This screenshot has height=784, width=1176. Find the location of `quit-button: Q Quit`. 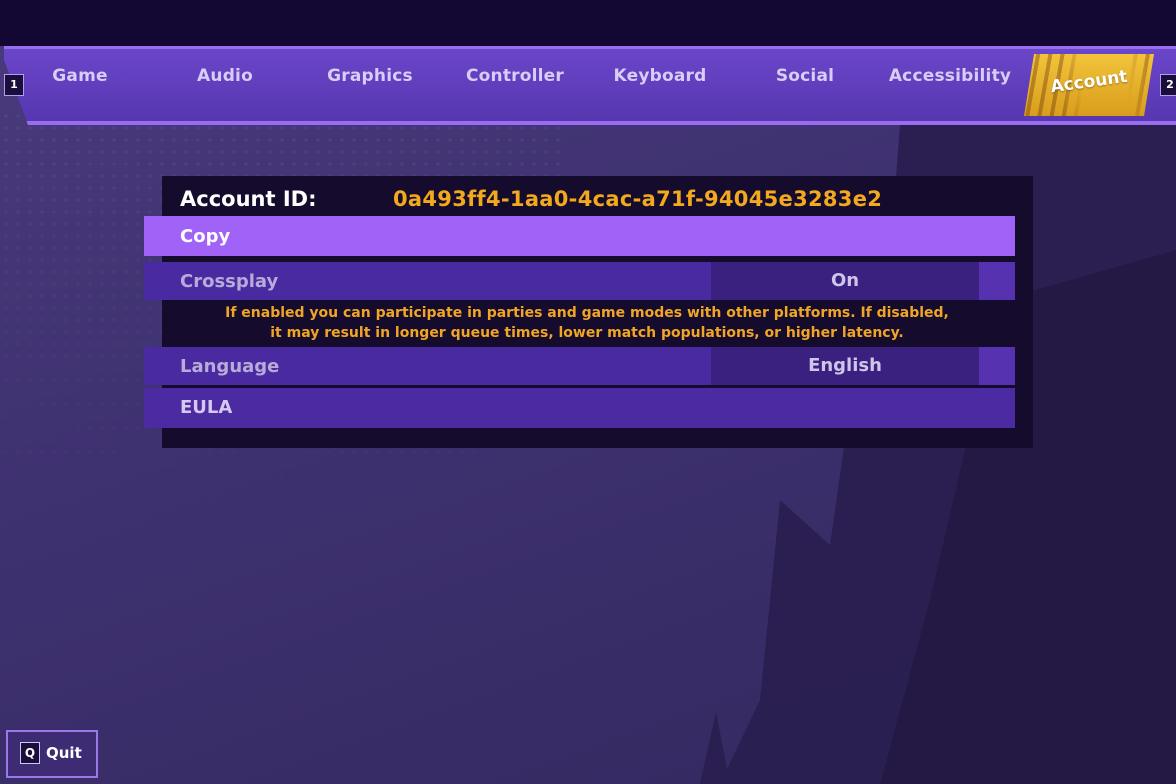

quit-button: Q Quit is located at coordinates (52, 754).